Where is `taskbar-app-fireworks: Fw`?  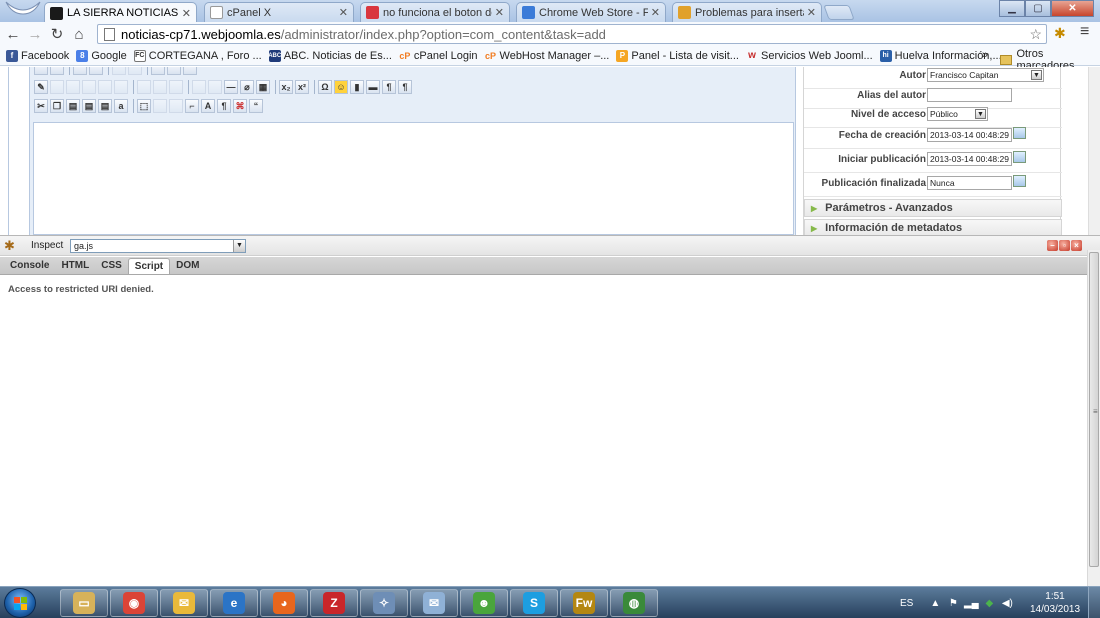
taskbar-app-fireworks: Fw is located at coordinates (584, 603).